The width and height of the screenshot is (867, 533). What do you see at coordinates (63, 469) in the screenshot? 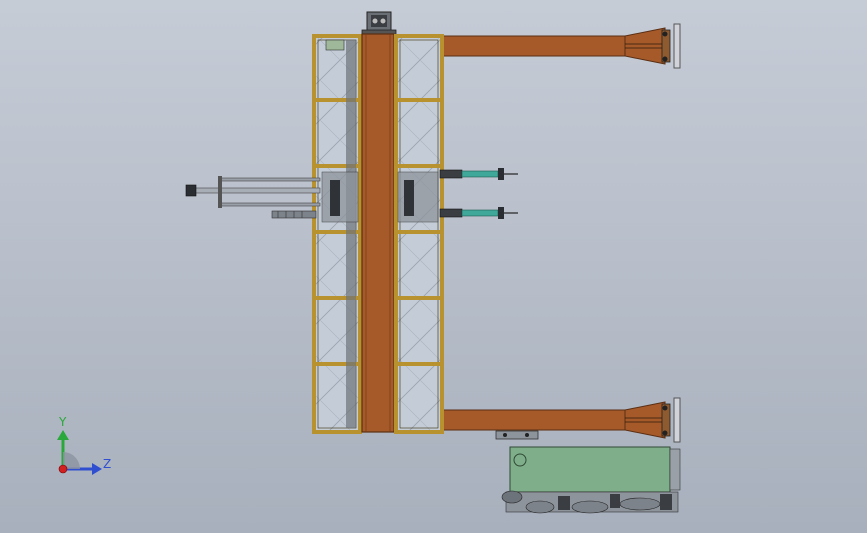
I see `x-axis-origin` at bounding box center [63, 469].